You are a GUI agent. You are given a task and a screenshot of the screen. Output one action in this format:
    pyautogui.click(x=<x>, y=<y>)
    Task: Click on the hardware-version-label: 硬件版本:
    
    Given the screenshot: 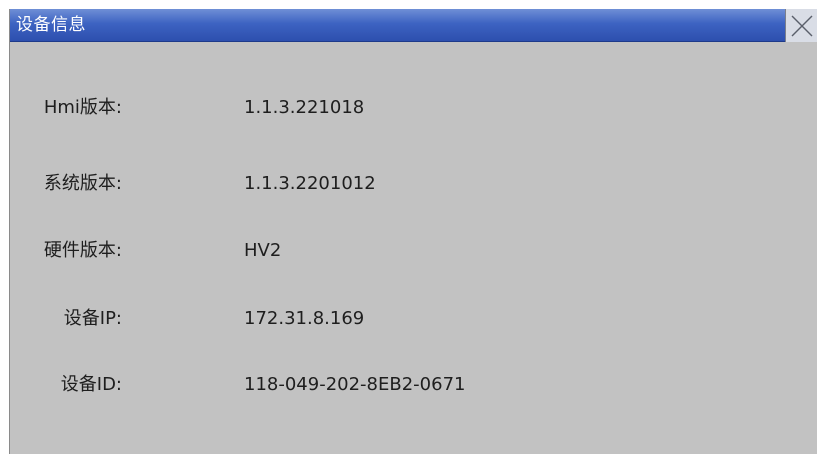 What is the action you would take?
    pyautogui.click(x=82, y=250)
    